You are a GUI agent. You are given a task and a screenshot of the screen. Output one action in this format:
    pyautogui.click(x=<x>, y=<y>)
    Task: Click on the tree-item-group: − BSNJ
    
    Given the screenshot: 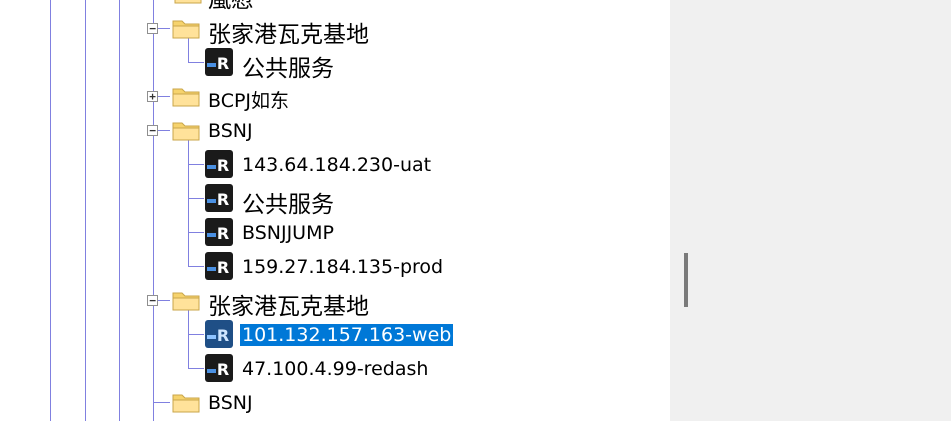 What is the action you would take?
    pyautogui.click(x=290, y=130)
    